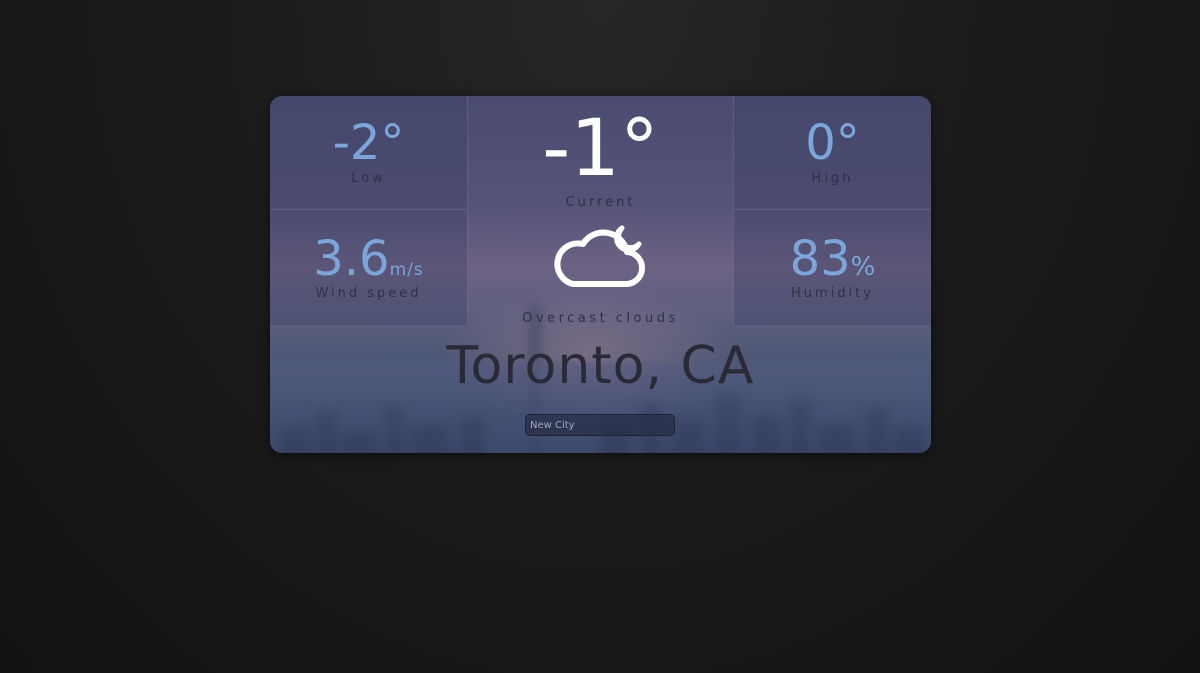 This screenshot has height=673, width=1200. Describe the element at coordinates (368, 293) in the screenshot. I see `wind-speed-label: Wind speed` at that location.